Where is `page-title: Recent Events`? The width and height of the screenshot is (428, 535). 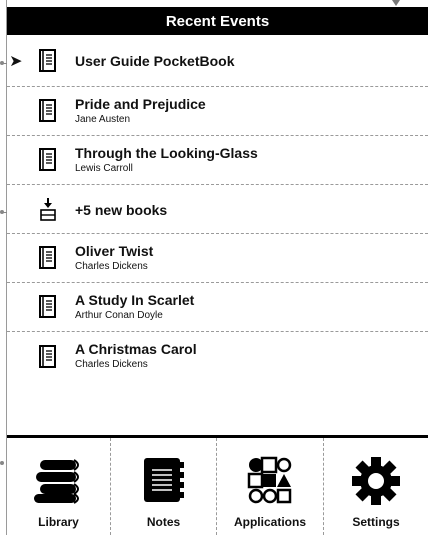
page-title: Recent Events is located at coordinates (217, 21).